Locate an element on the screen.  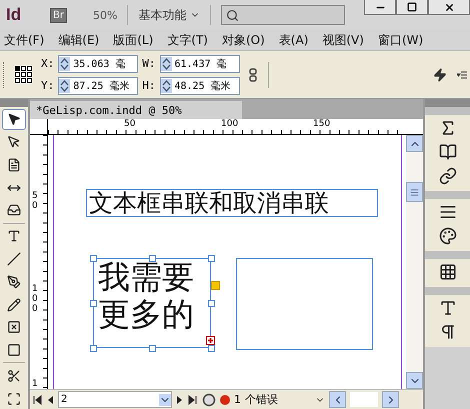
coordinate-field: 61.437 毫 is located at coordinates (200, 63).